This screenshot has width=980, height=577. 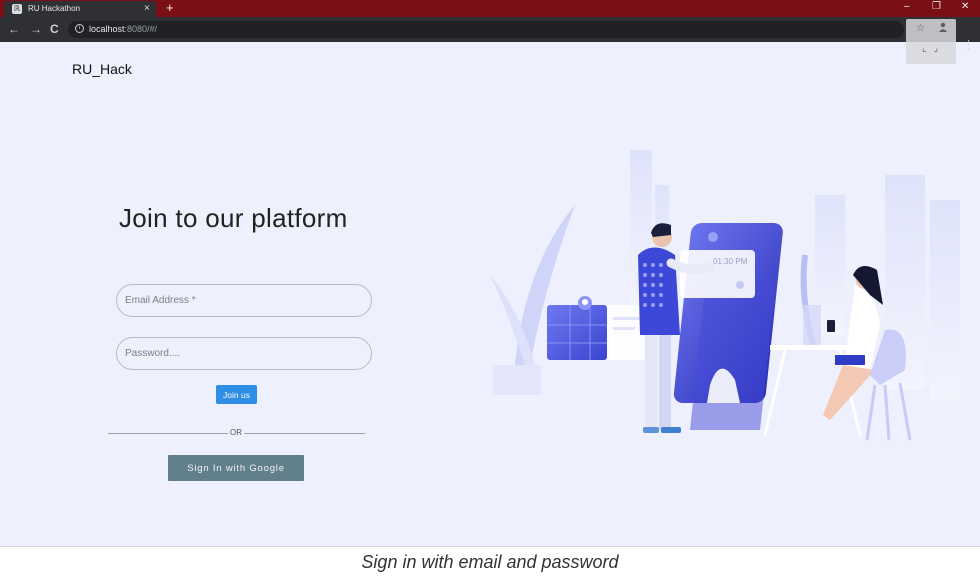 I want to click on join-button: Join us, so click(x=236, y=394).